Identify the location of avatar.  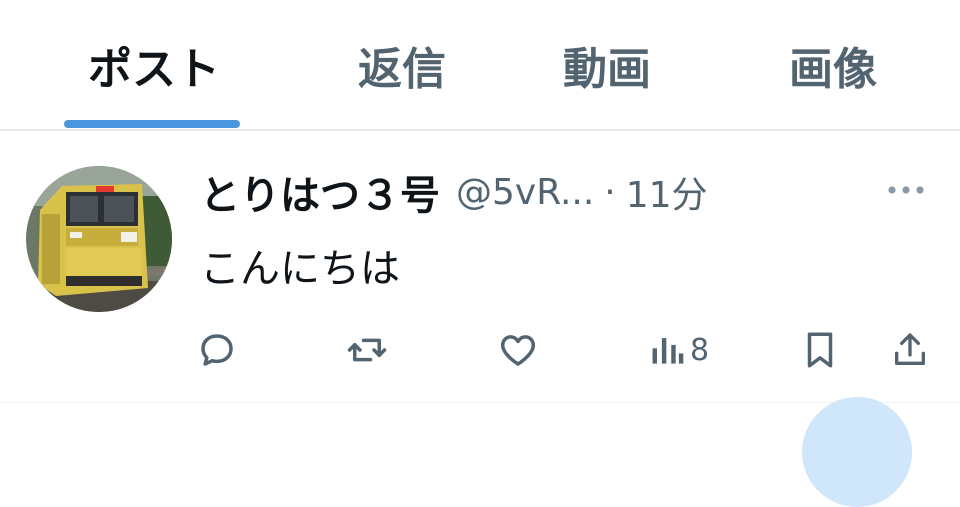
(99, 239).